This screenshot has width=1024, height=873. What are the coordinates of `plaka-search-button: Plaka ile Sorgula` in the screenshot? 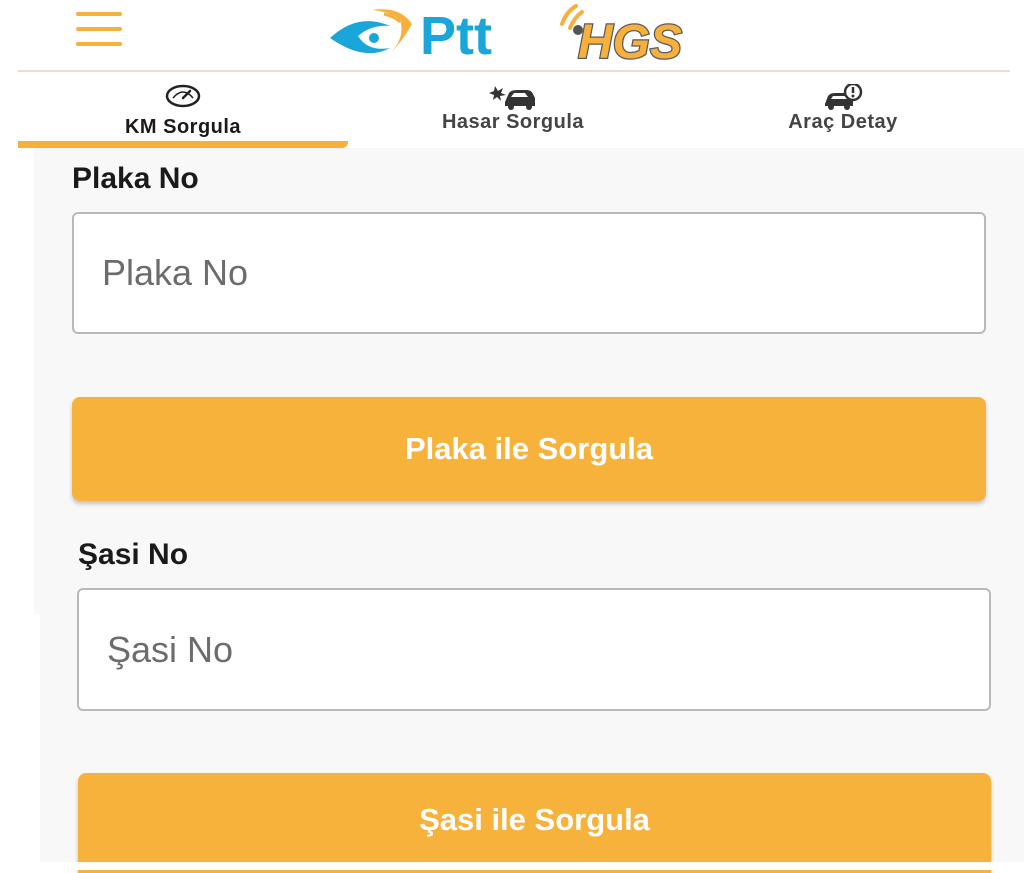 It's located at (529, 449).